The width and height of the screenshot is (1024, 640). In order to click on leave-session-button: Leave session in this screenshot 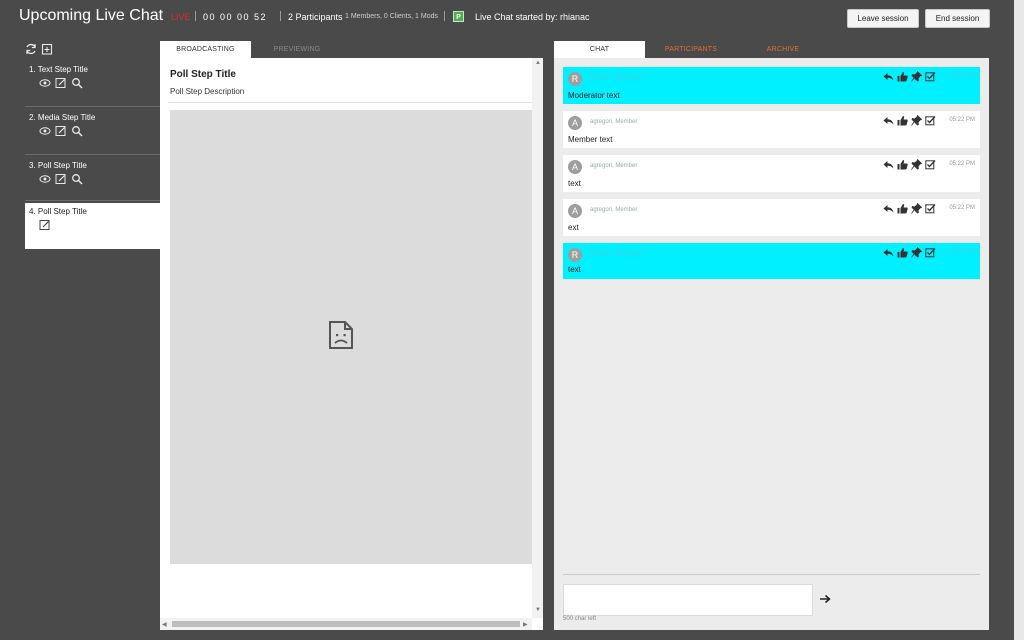, I will do `click(883, 18)`.